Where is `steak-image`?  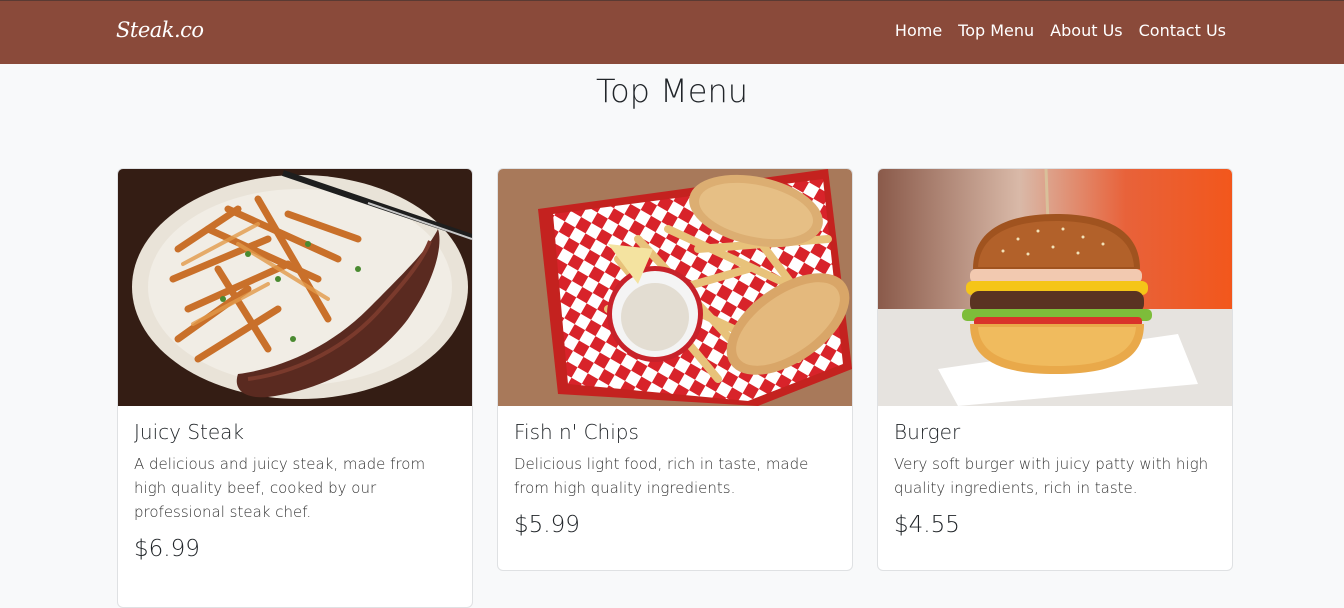
steak-image is located at coordinates (295, 287).